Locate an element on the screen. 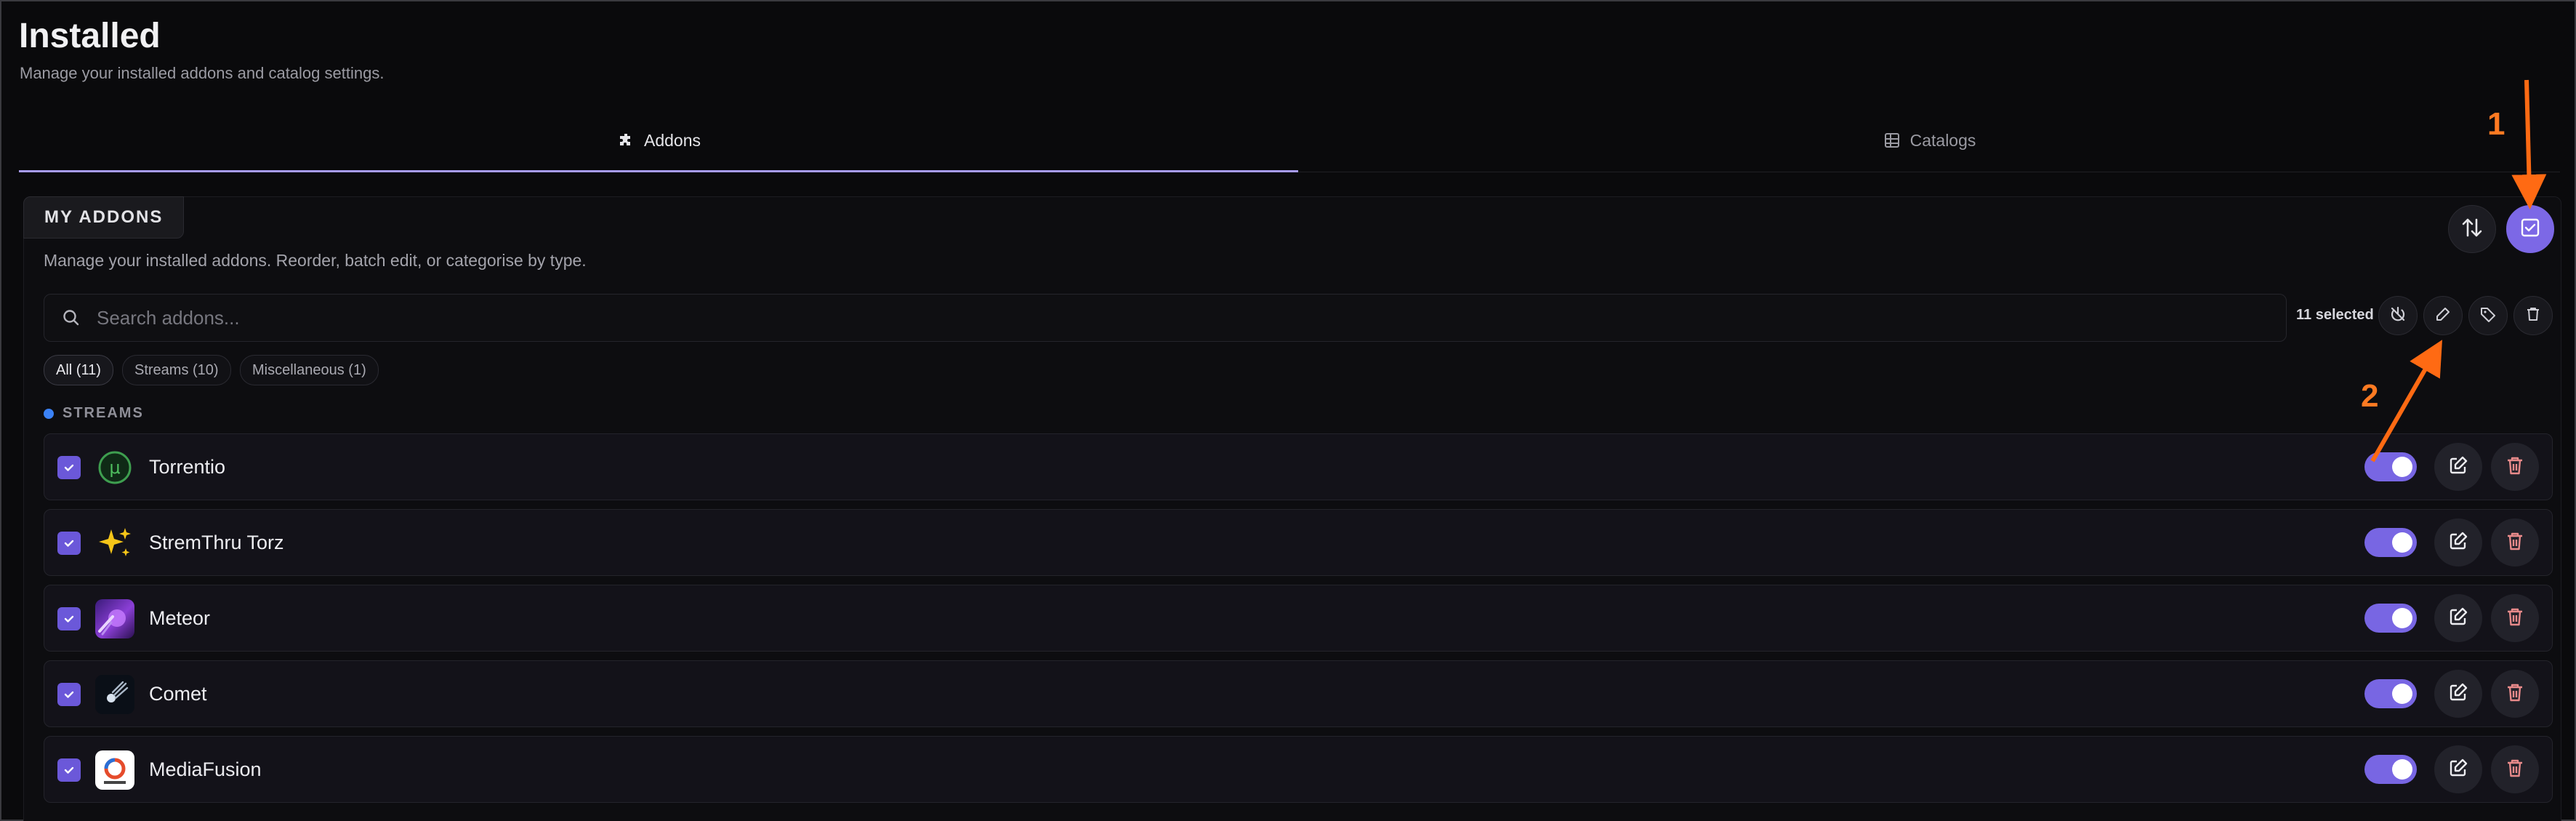  checkbox-select-icon is located at coordinates (2530, 229).